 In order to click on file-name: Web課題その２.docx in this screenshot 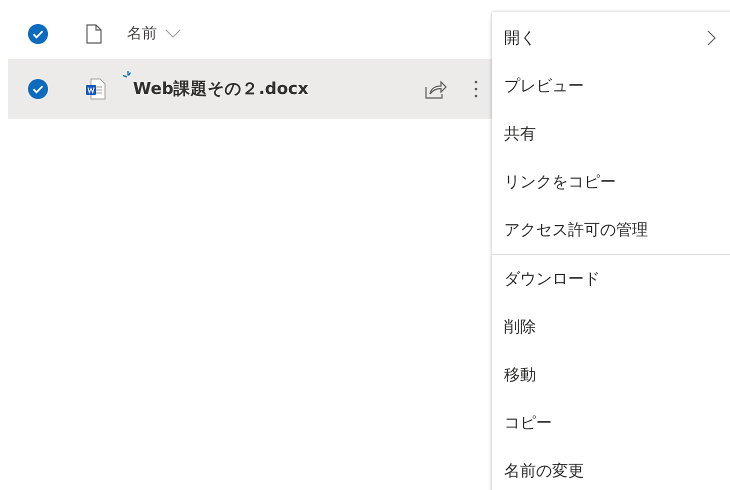, I will do `click(220, 89)`.